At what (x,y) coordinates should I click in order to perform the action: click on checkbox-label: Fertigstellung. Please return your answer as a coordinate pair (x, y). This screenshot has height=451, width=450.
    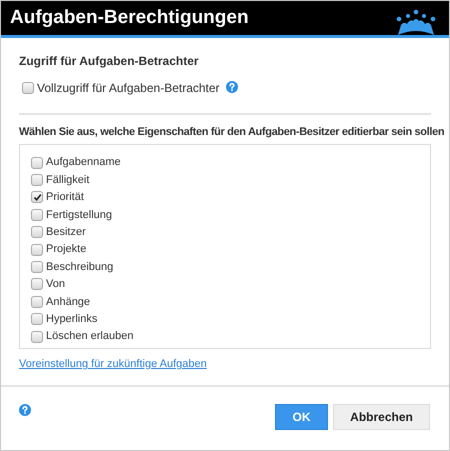
    Looking at the image, I should click on (79, 215).